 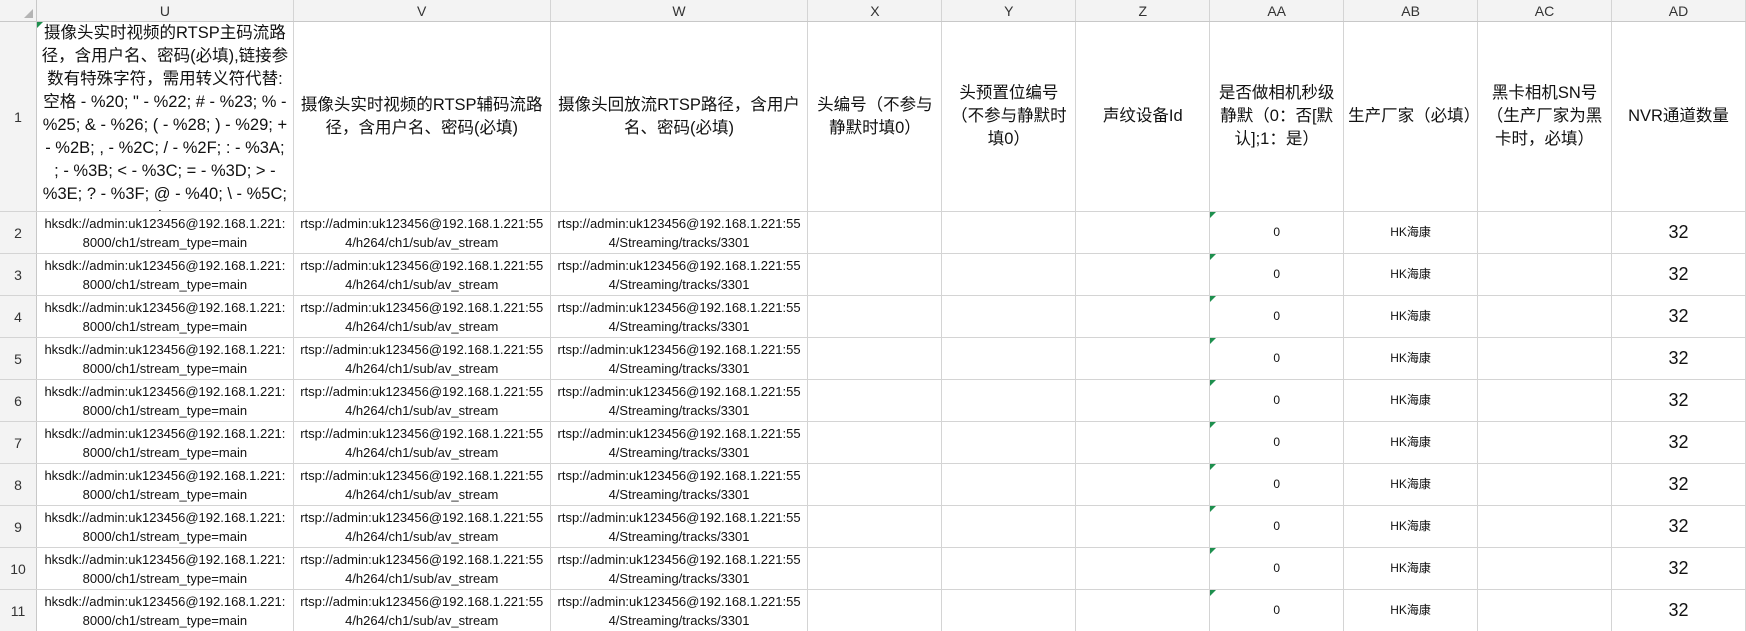 What do you see at coordinates (1277, 526) in the screenshot?
I see `cell-aa9: 0` at bounding box center [1277, 526].